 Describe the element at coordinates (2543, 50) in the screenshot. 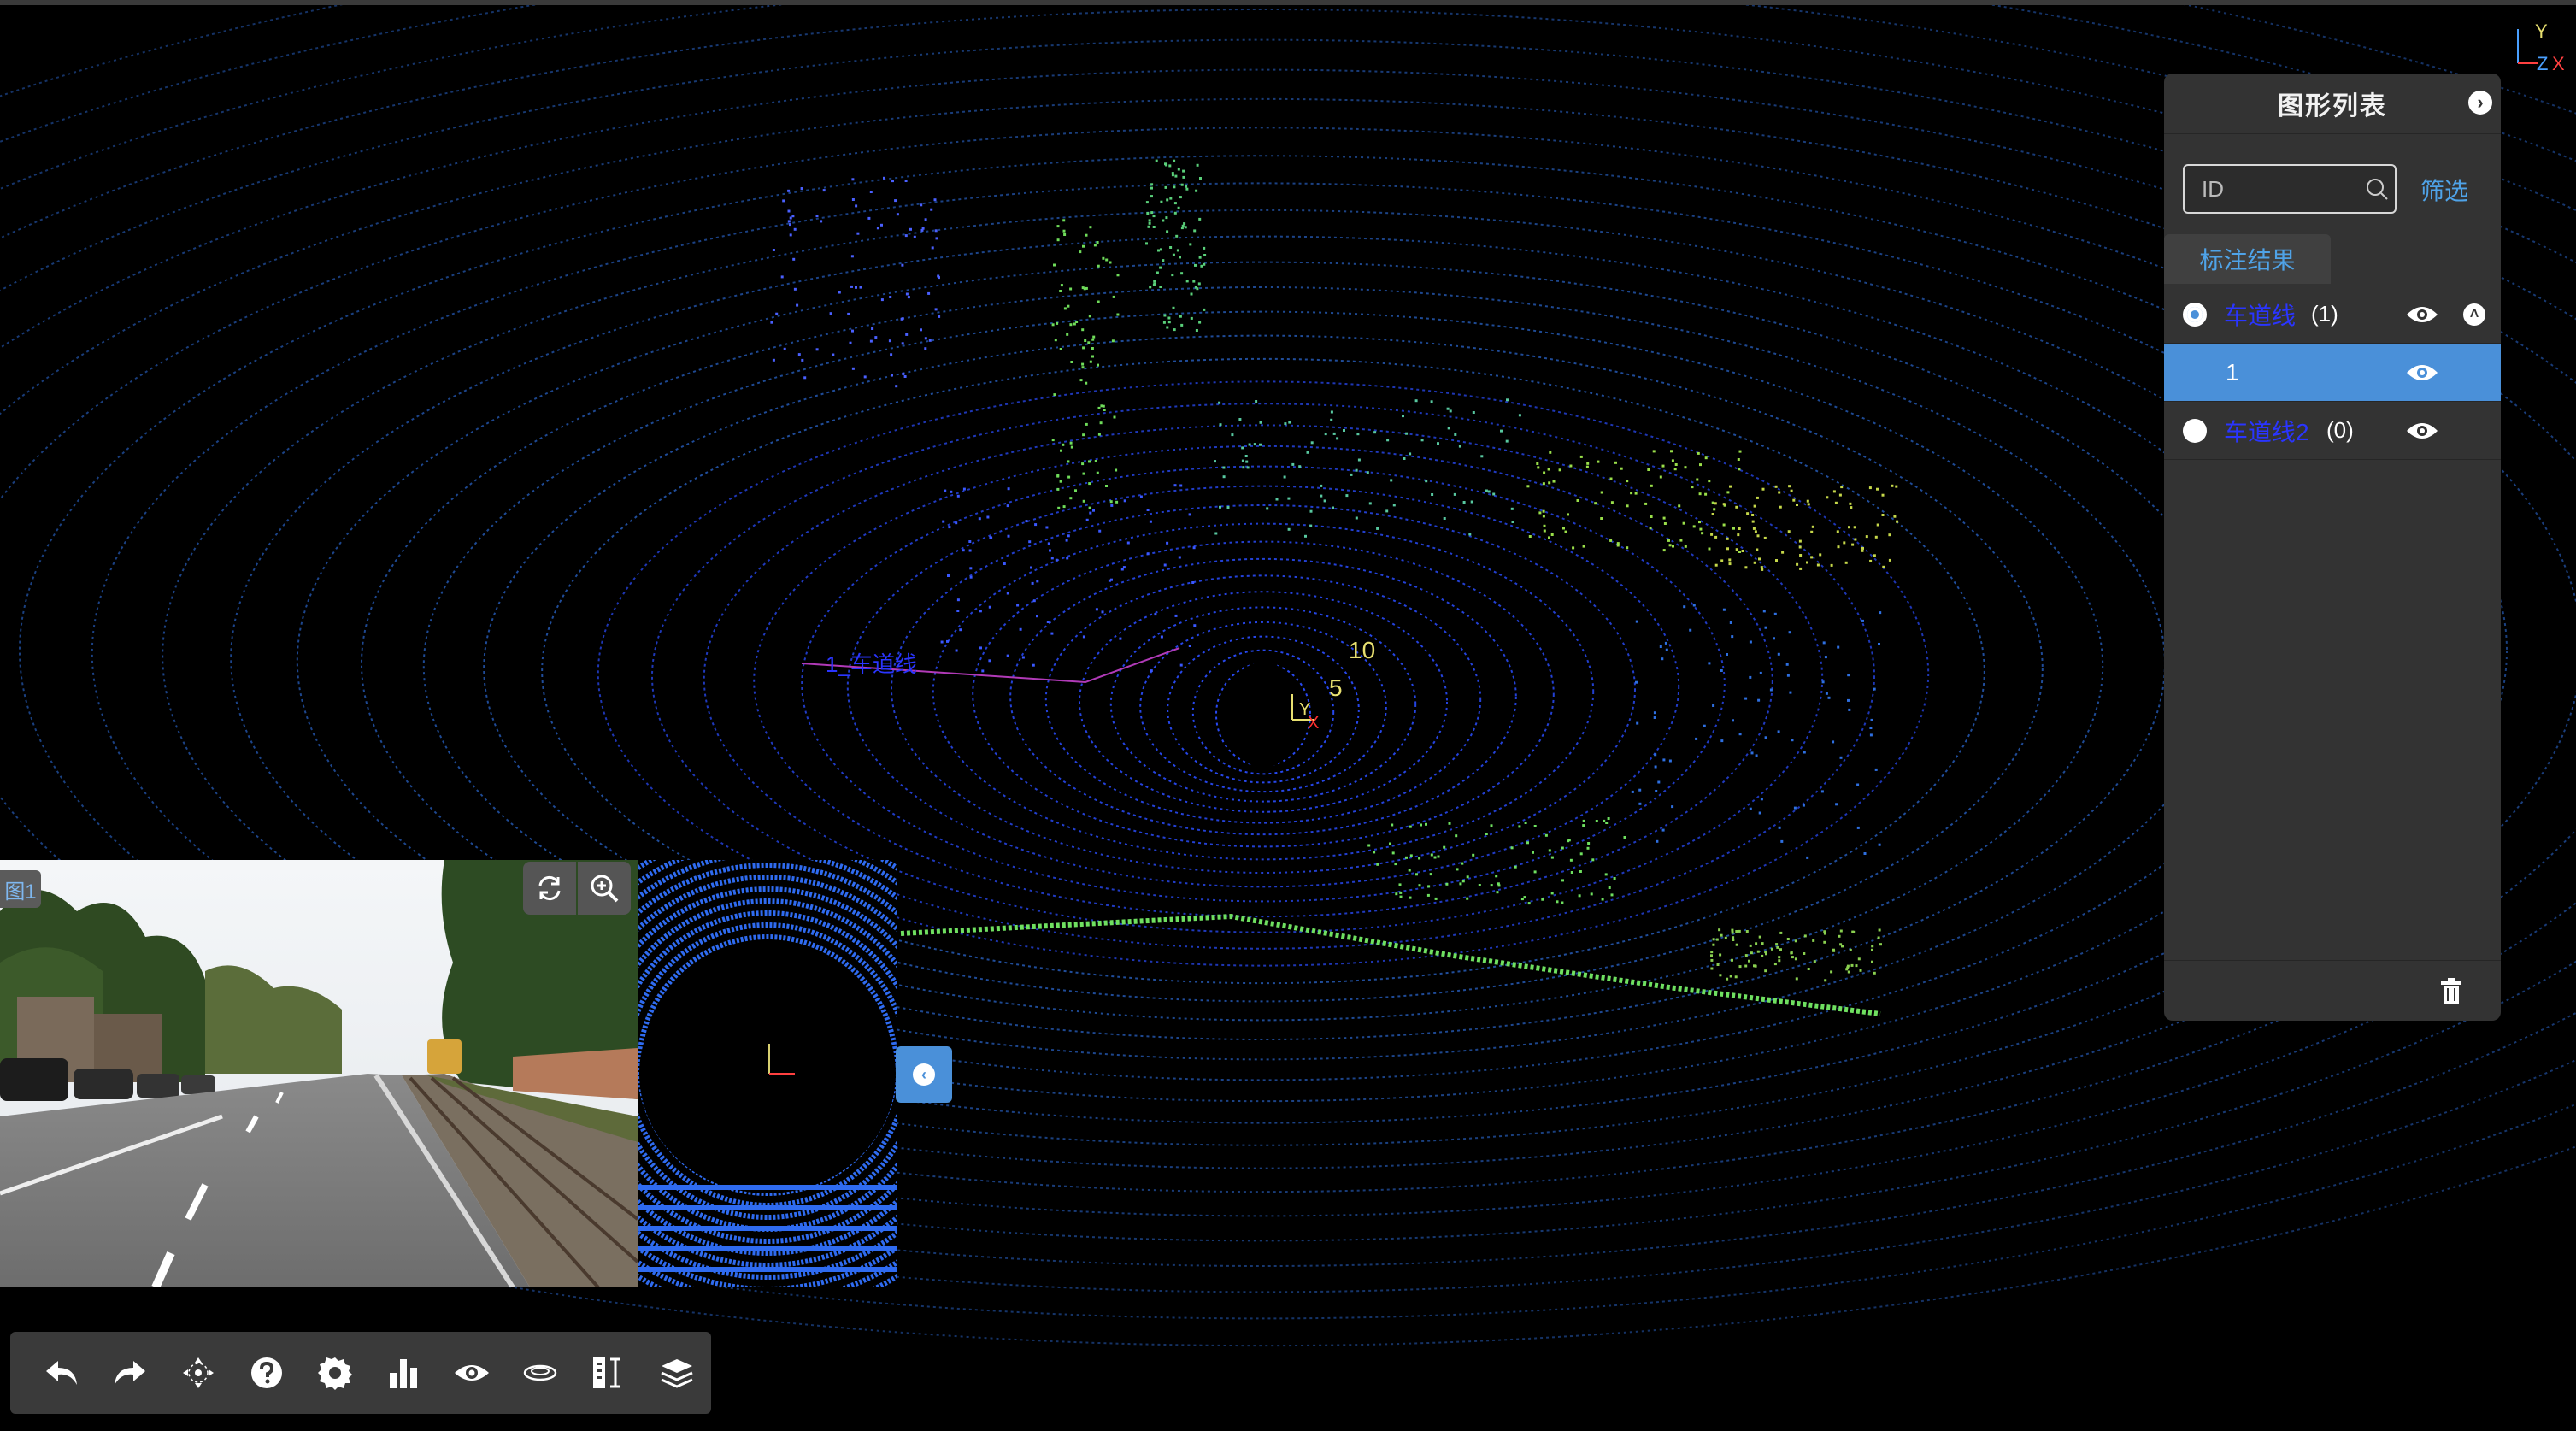

I see `axis-gizmo: Y Z X` at that location.